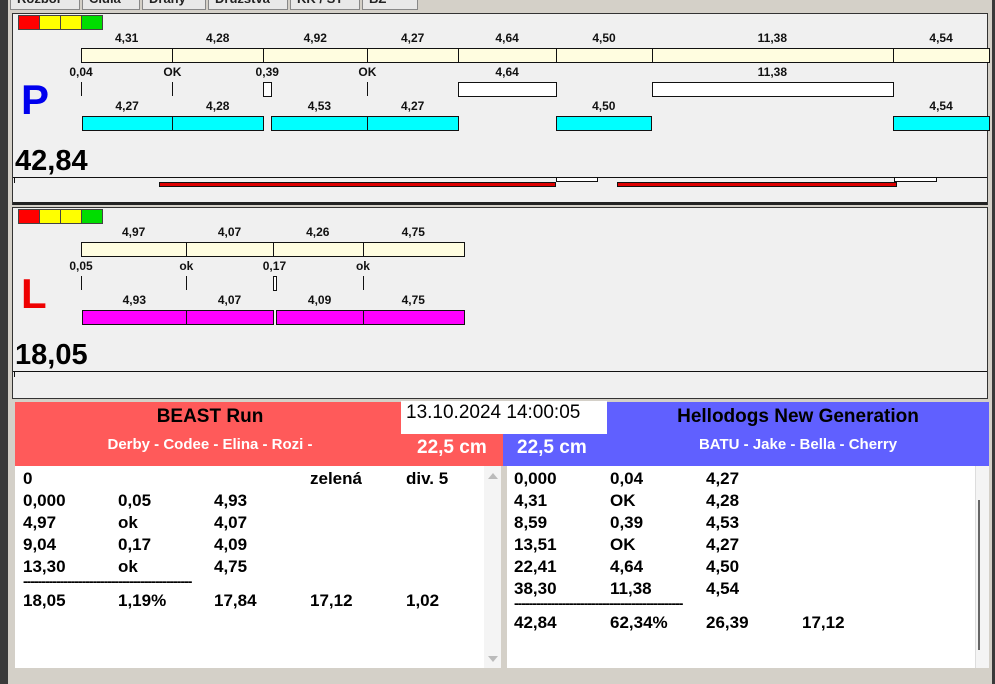 This screenshot has height=684, width=995. I want to click on split-label: 4,50, so click(604, 38).